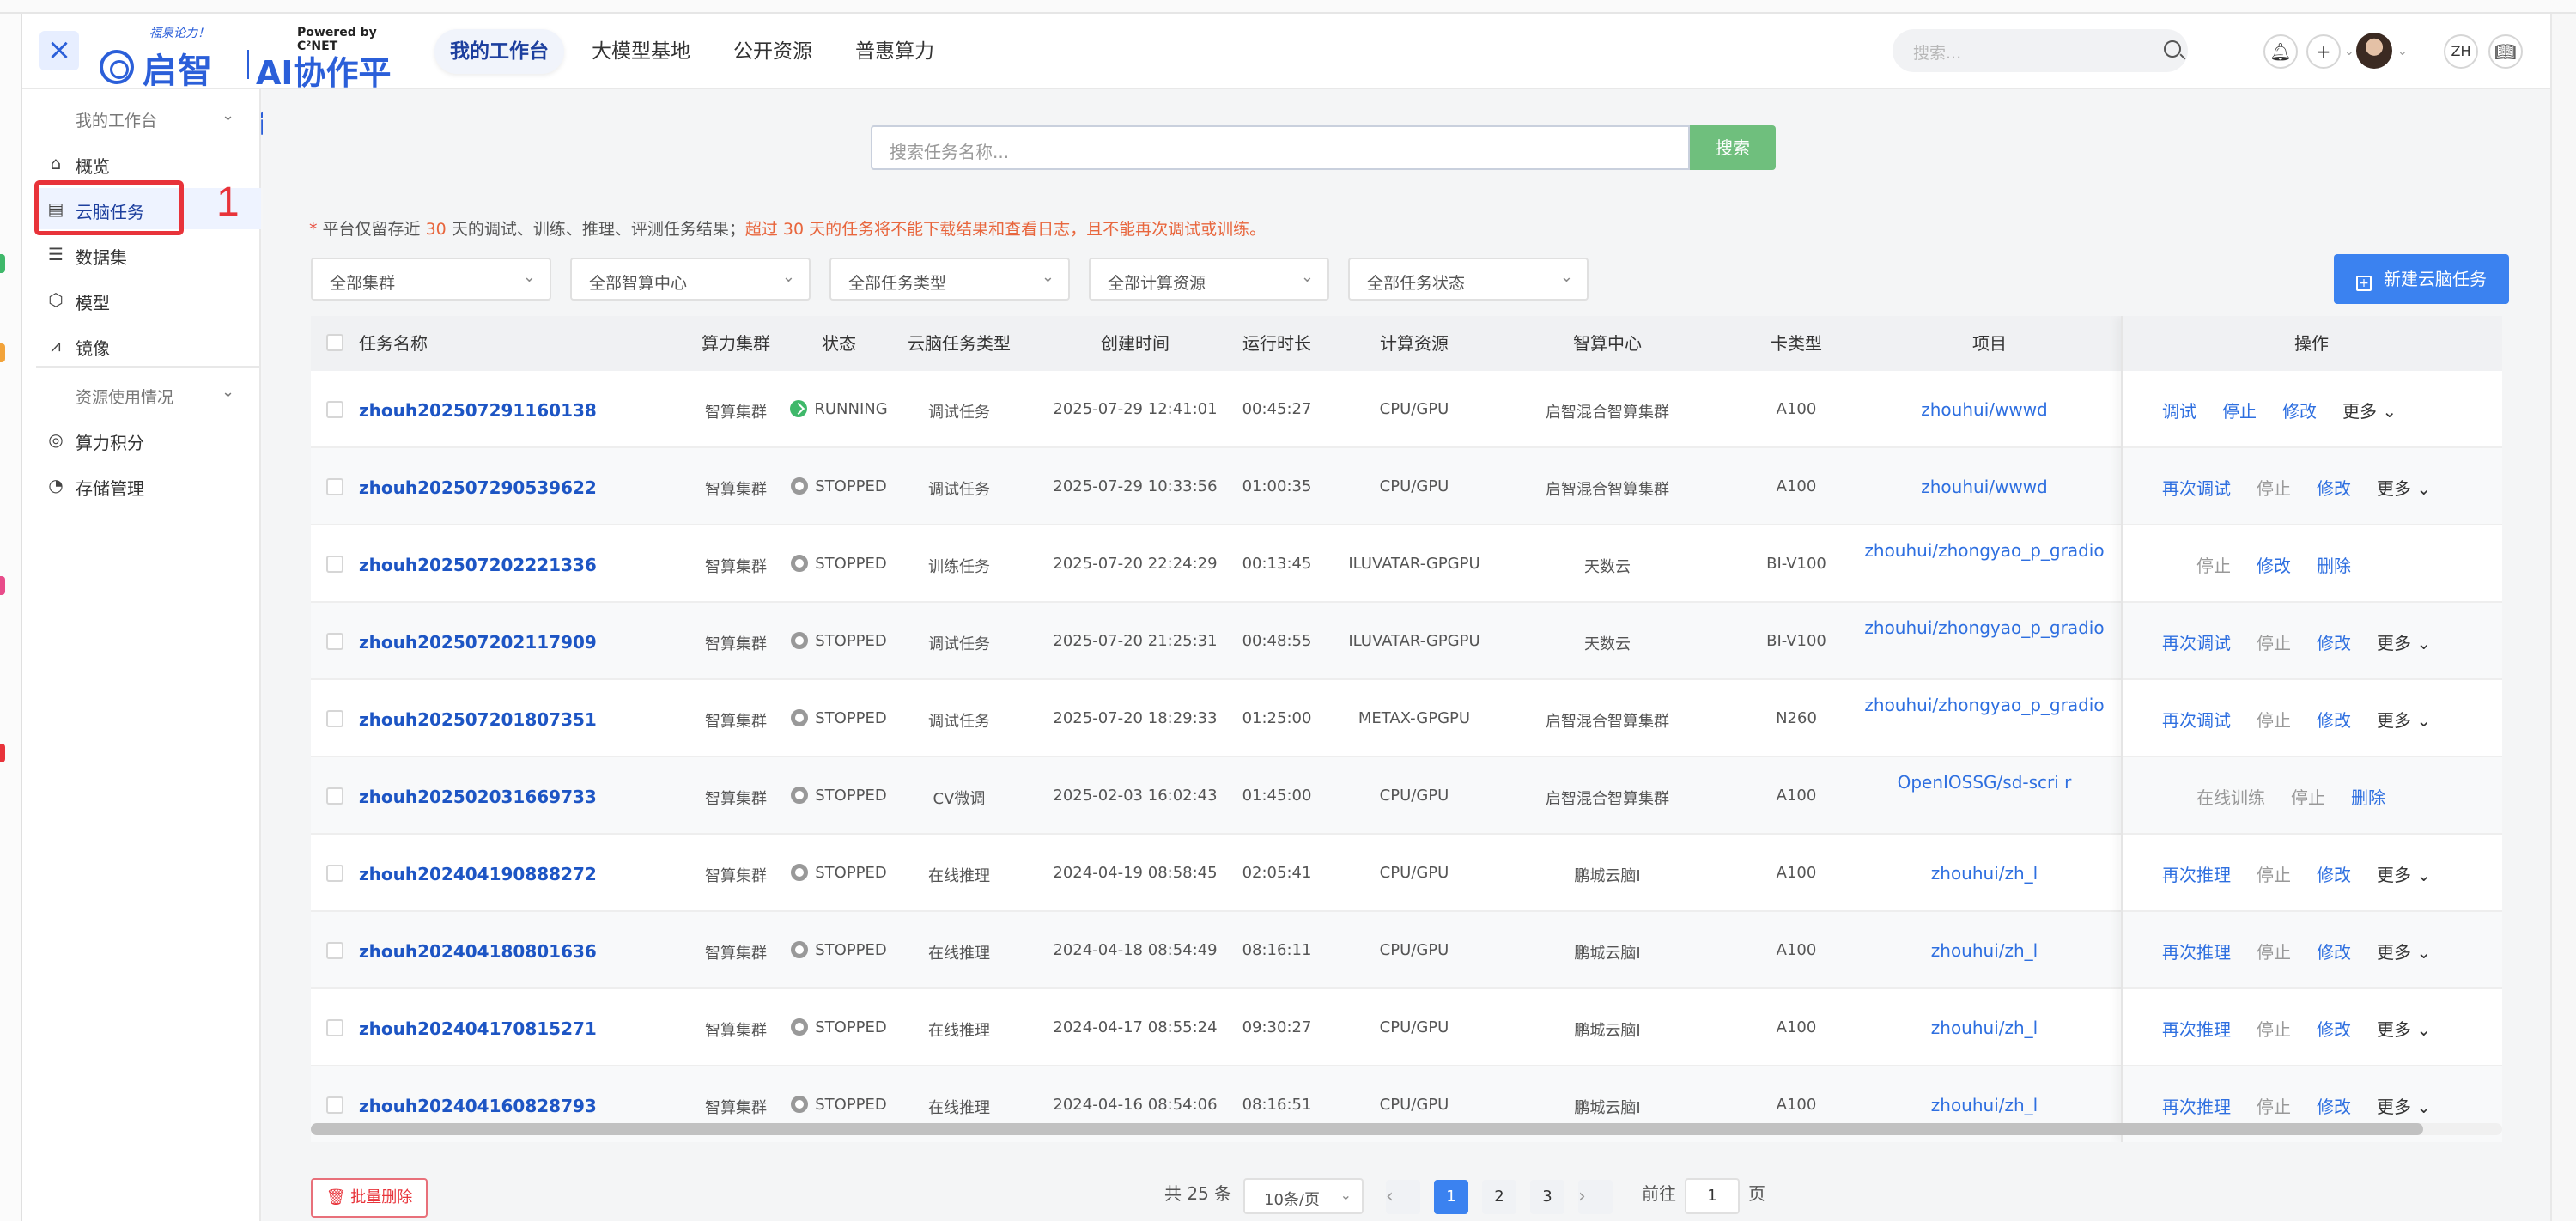 This screenshot has width=2576, height=1221. I want to click on page-size-select: 10条/页 ⌄, so click(1303, 1196).